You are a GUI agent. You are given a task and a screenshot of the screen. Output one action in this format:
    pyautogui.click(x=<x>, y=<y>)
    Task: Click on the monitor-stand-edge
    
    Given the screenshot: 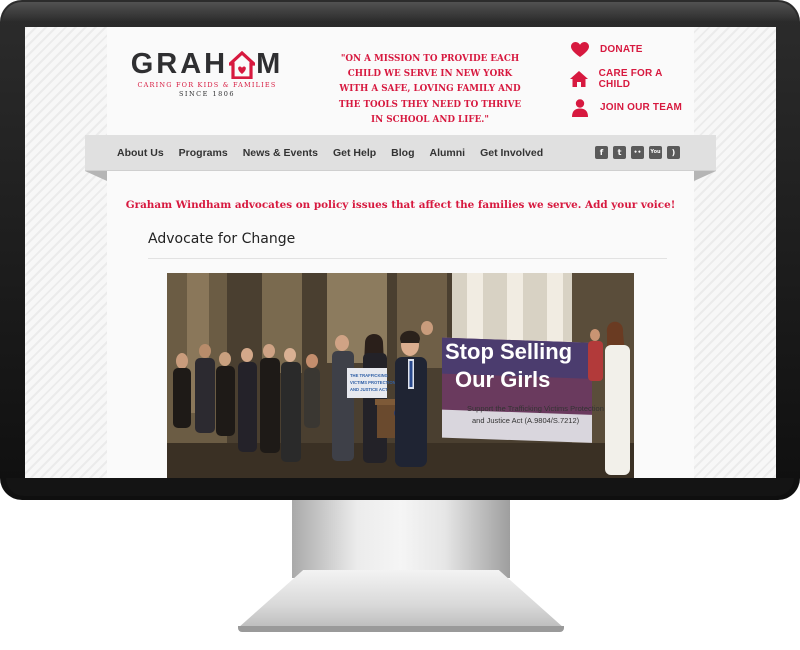 What is the action you would take?
    pyautogui.click(x=401, y=629)
    